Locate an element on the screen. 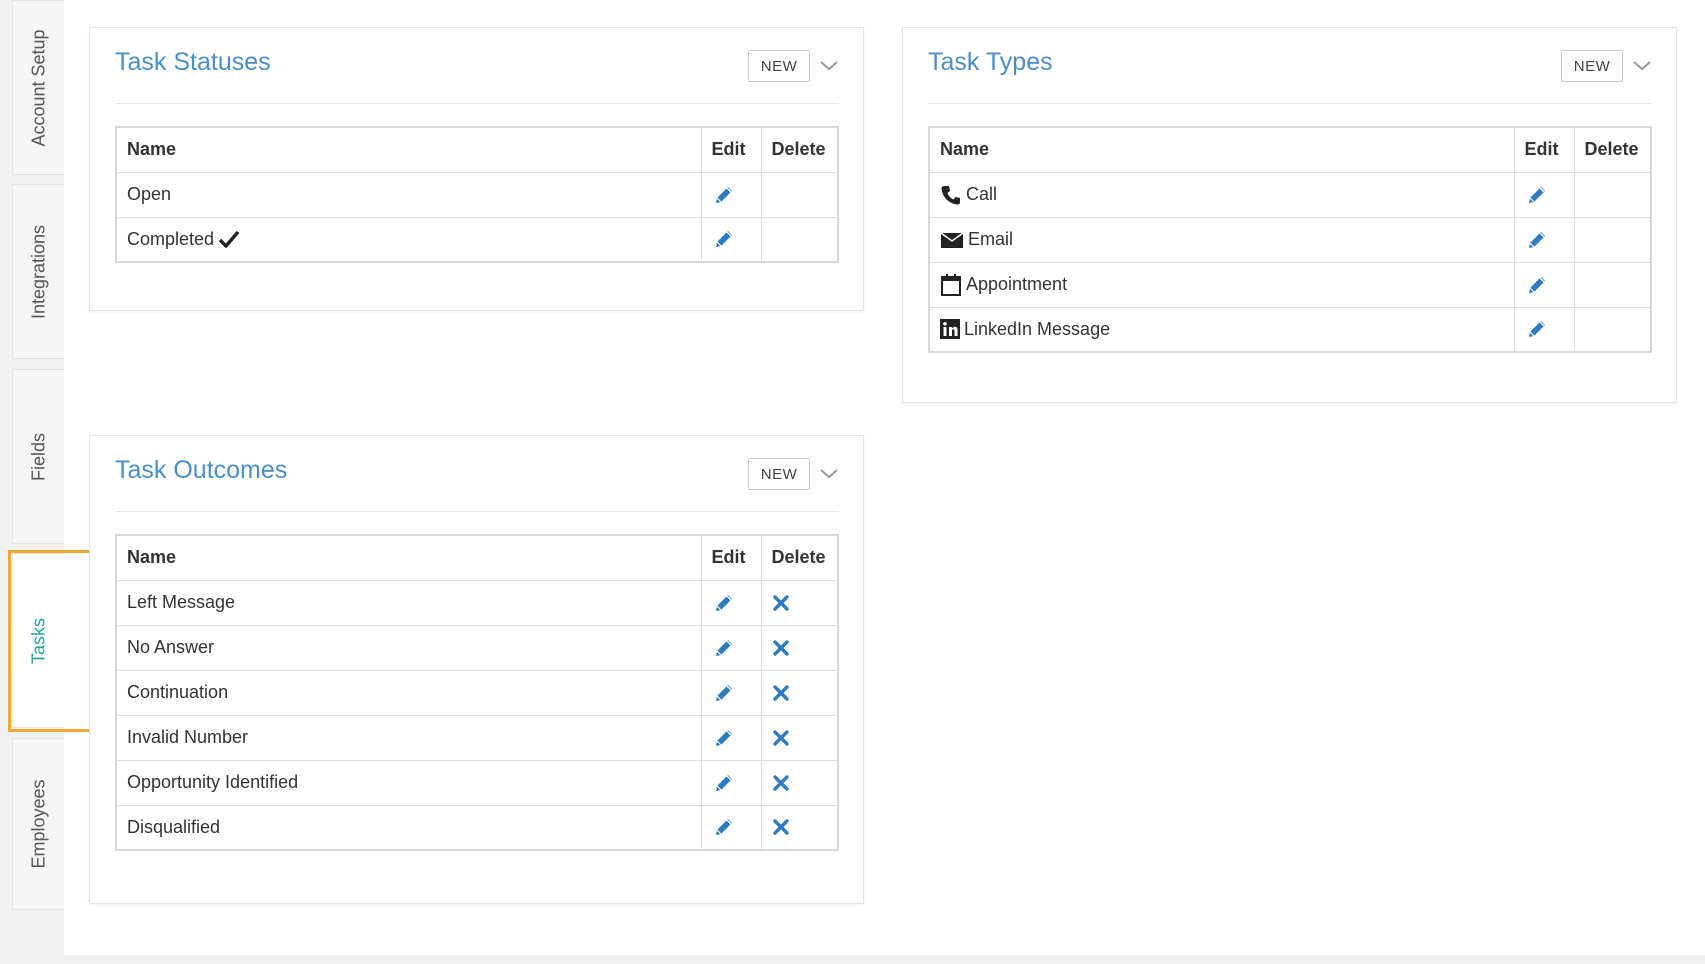 This screenshot has height=964, width=1705. tab-fields: Fields is located at coordinates (38, 456).